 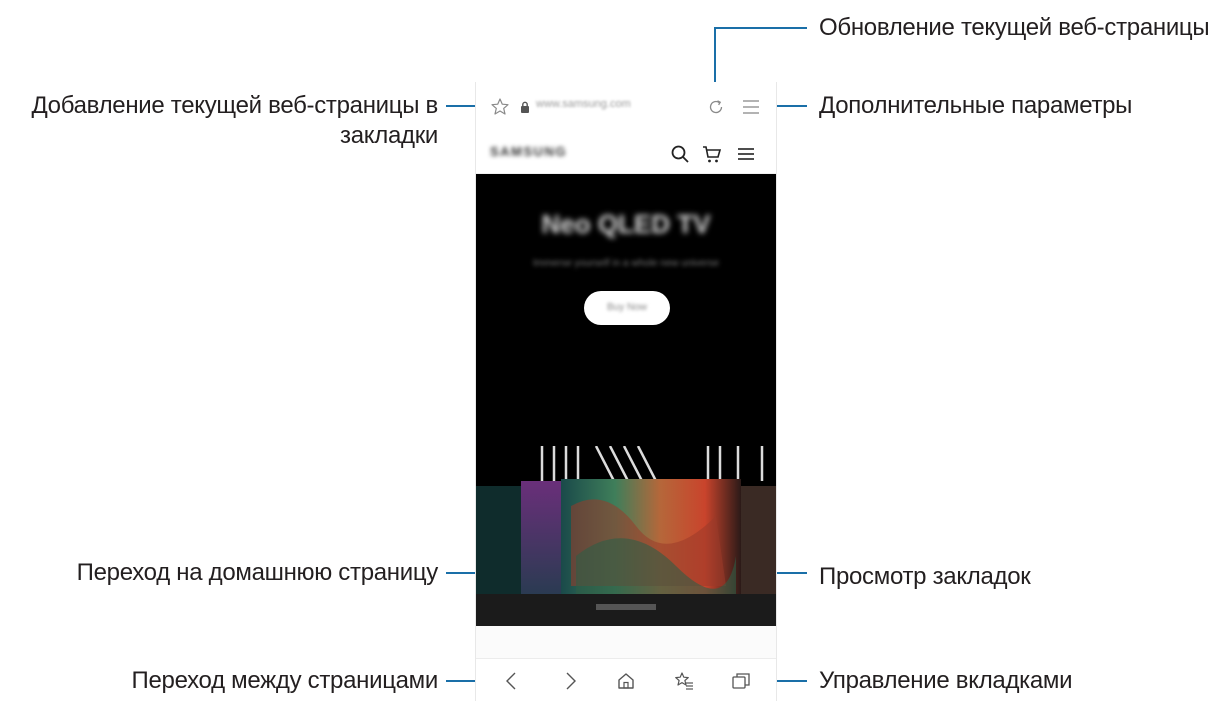 I want to click on cart-icon, so click(x=712, y=154).